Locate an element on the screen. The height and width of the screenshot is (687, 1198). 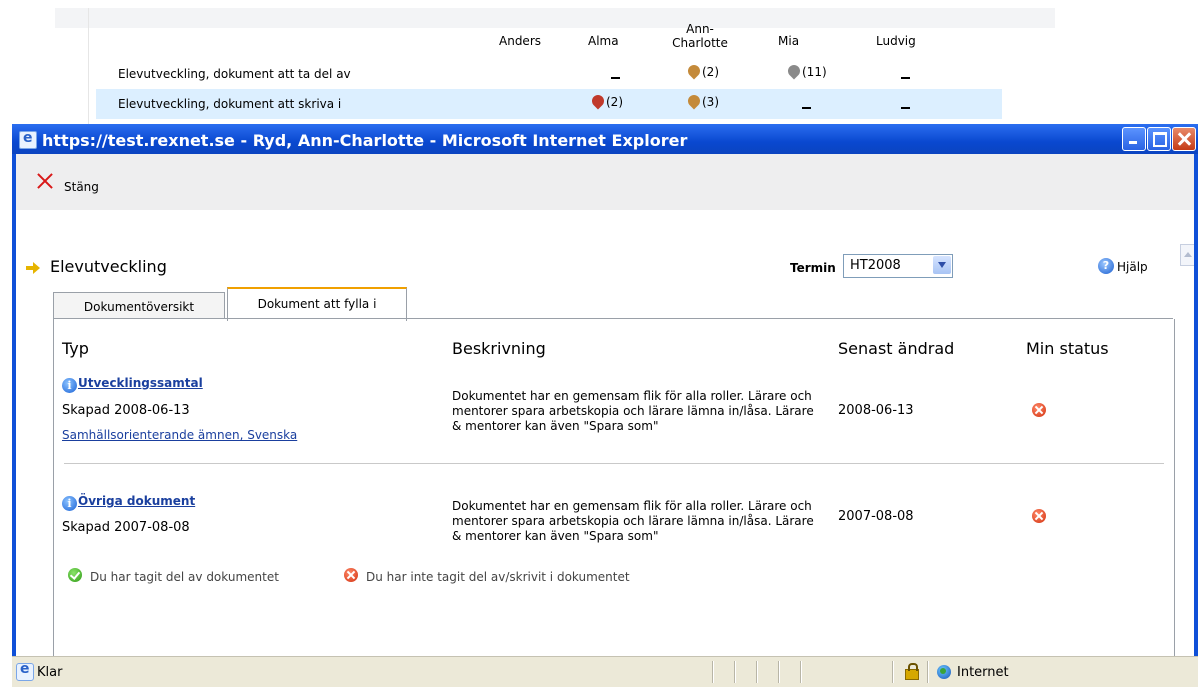
cell-ann-charlotte: (3) is located at coordinates (702, 101).